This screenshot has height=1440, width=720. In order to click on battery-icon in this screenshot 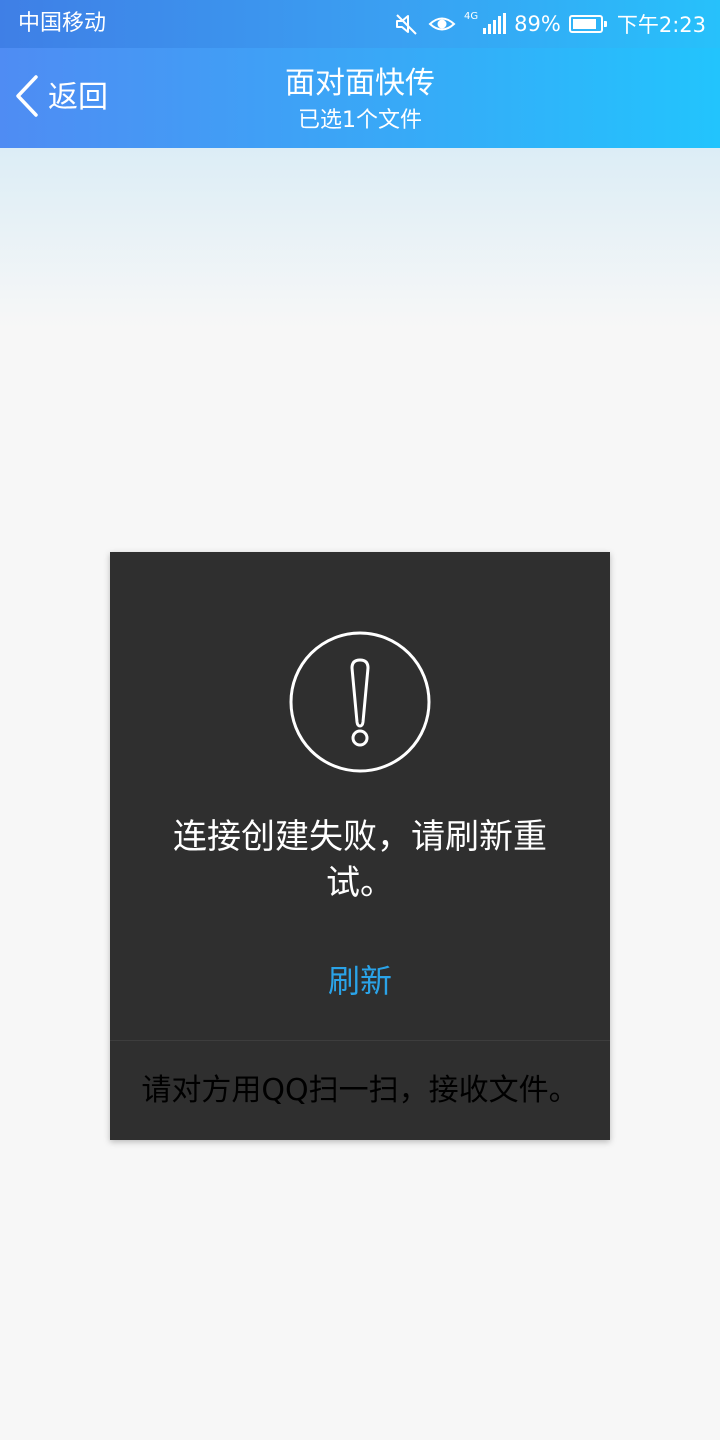, I will do `click(587, 24)`.